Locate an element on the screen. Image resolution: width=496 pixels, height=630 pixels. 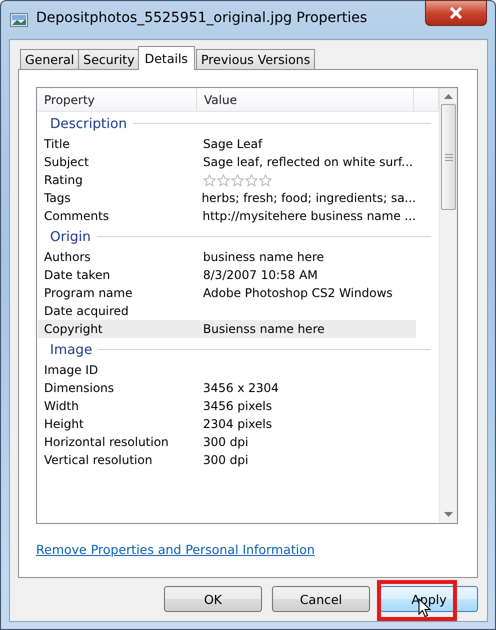
remove-properties-link: Remove Properties and Personal Information is located at coordinates (175, 549).